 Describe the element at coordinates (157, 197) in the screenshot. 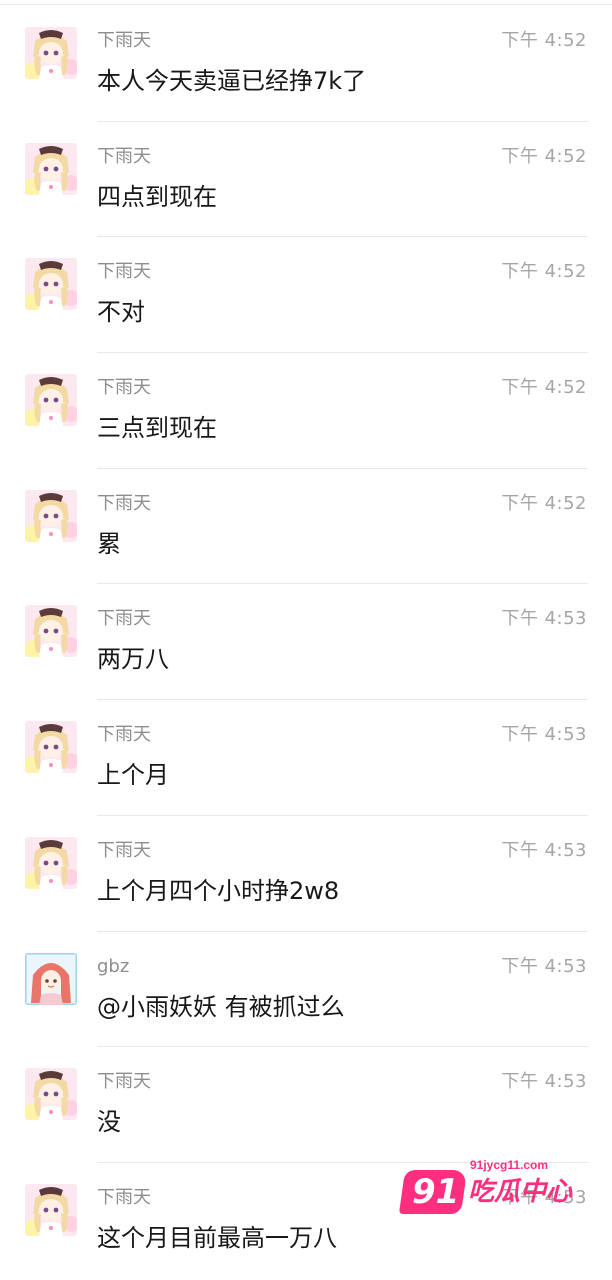

I see `message-text: 四点到现在` at that location.